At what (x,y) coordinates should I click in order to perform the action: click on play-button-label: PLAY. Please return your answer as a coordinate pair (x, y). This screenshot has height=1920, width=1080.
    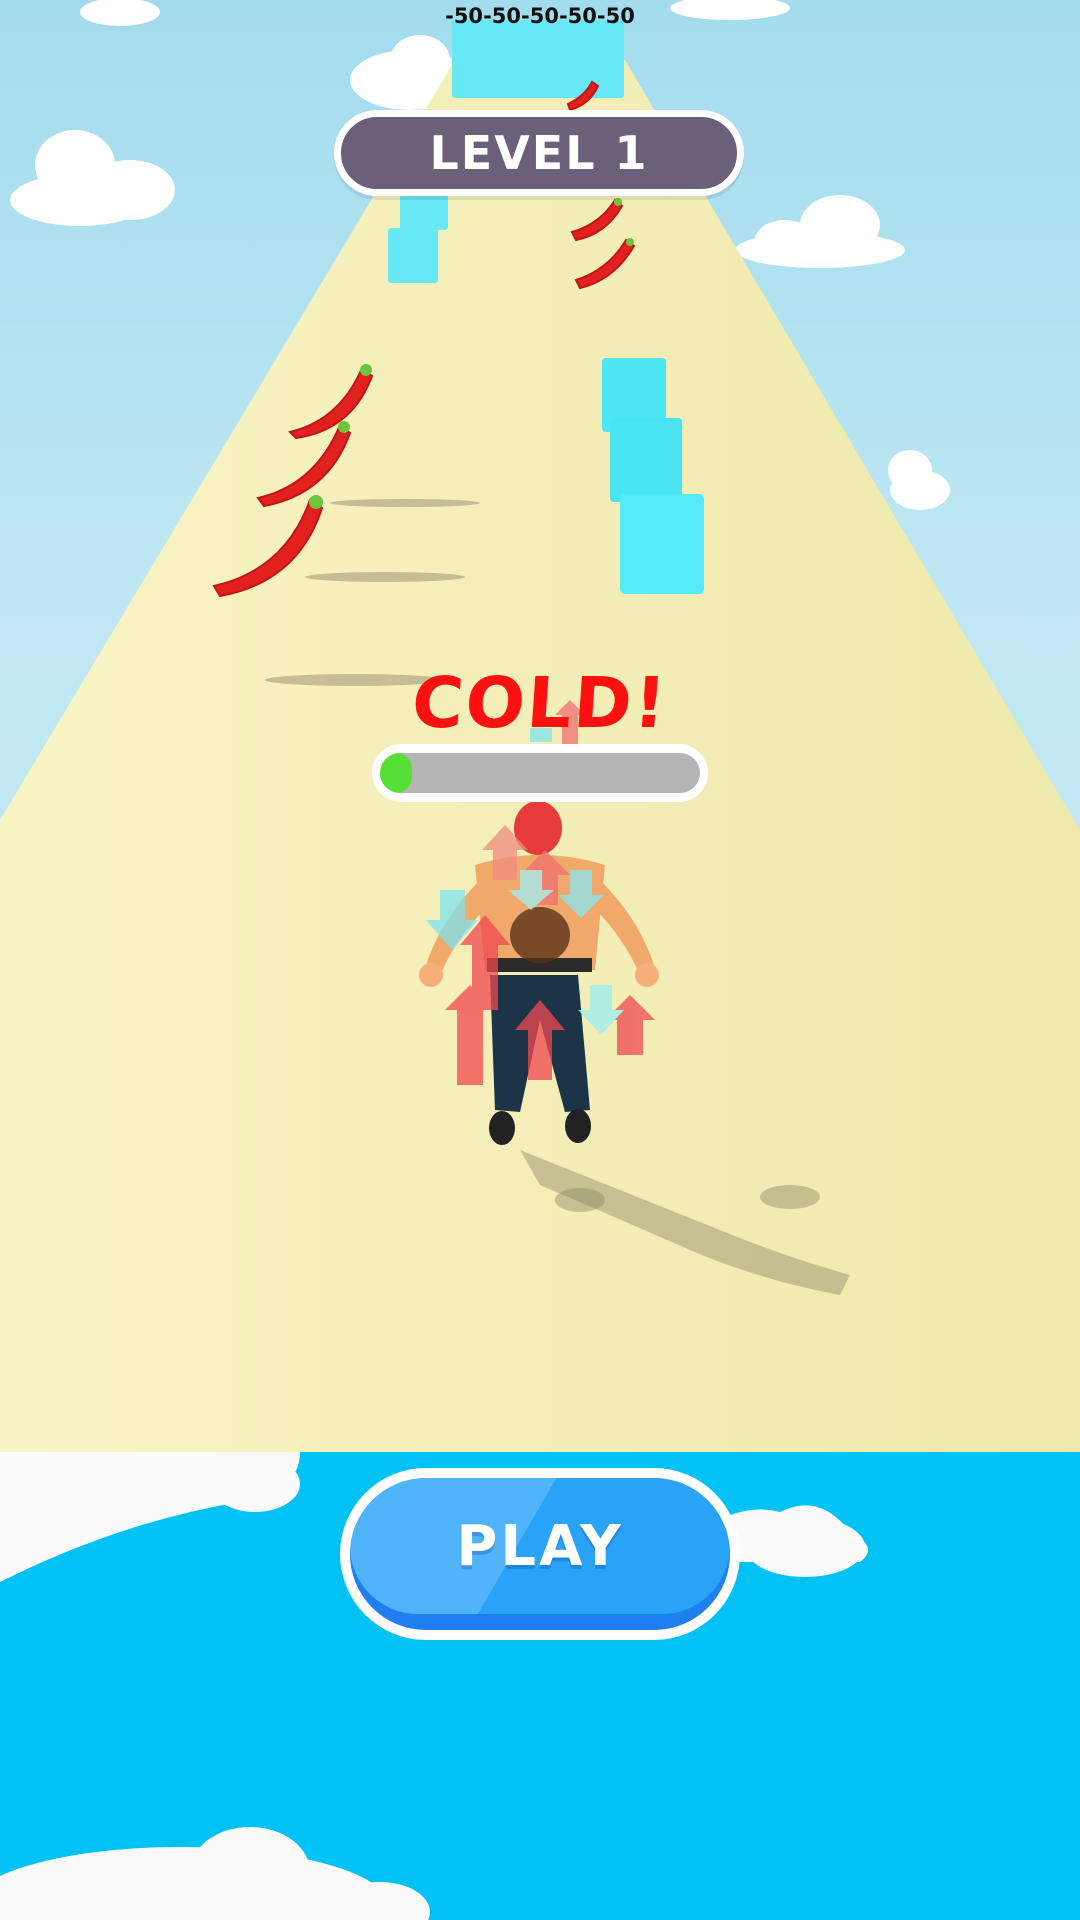
    Looking at the image, I should click on (540, 1546).